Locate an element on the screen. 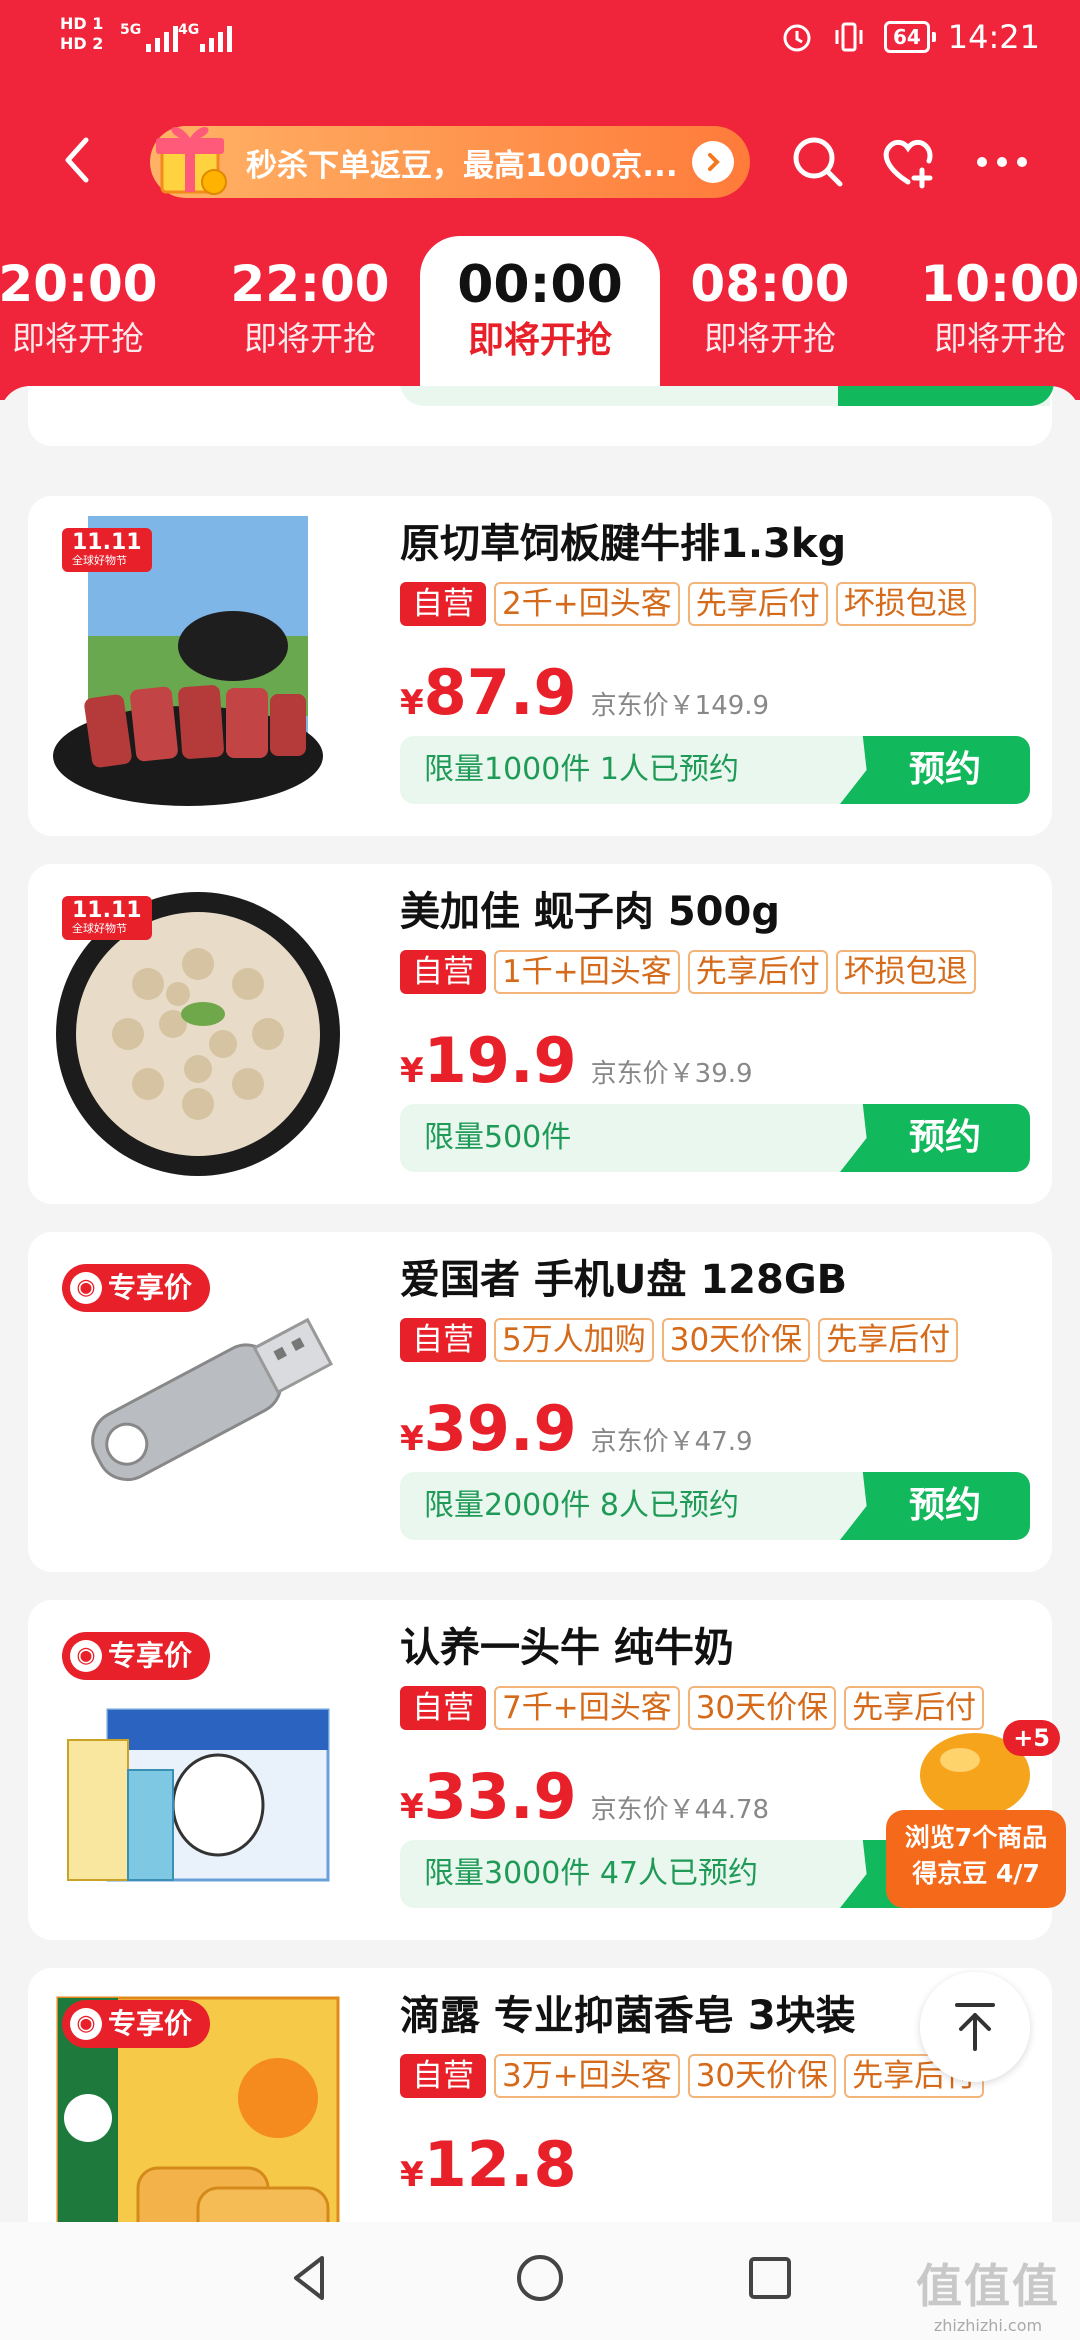 The height and width of the screenshot is (2340, 1080). tab-time: 22:00 is located at coordinates (310, 284).